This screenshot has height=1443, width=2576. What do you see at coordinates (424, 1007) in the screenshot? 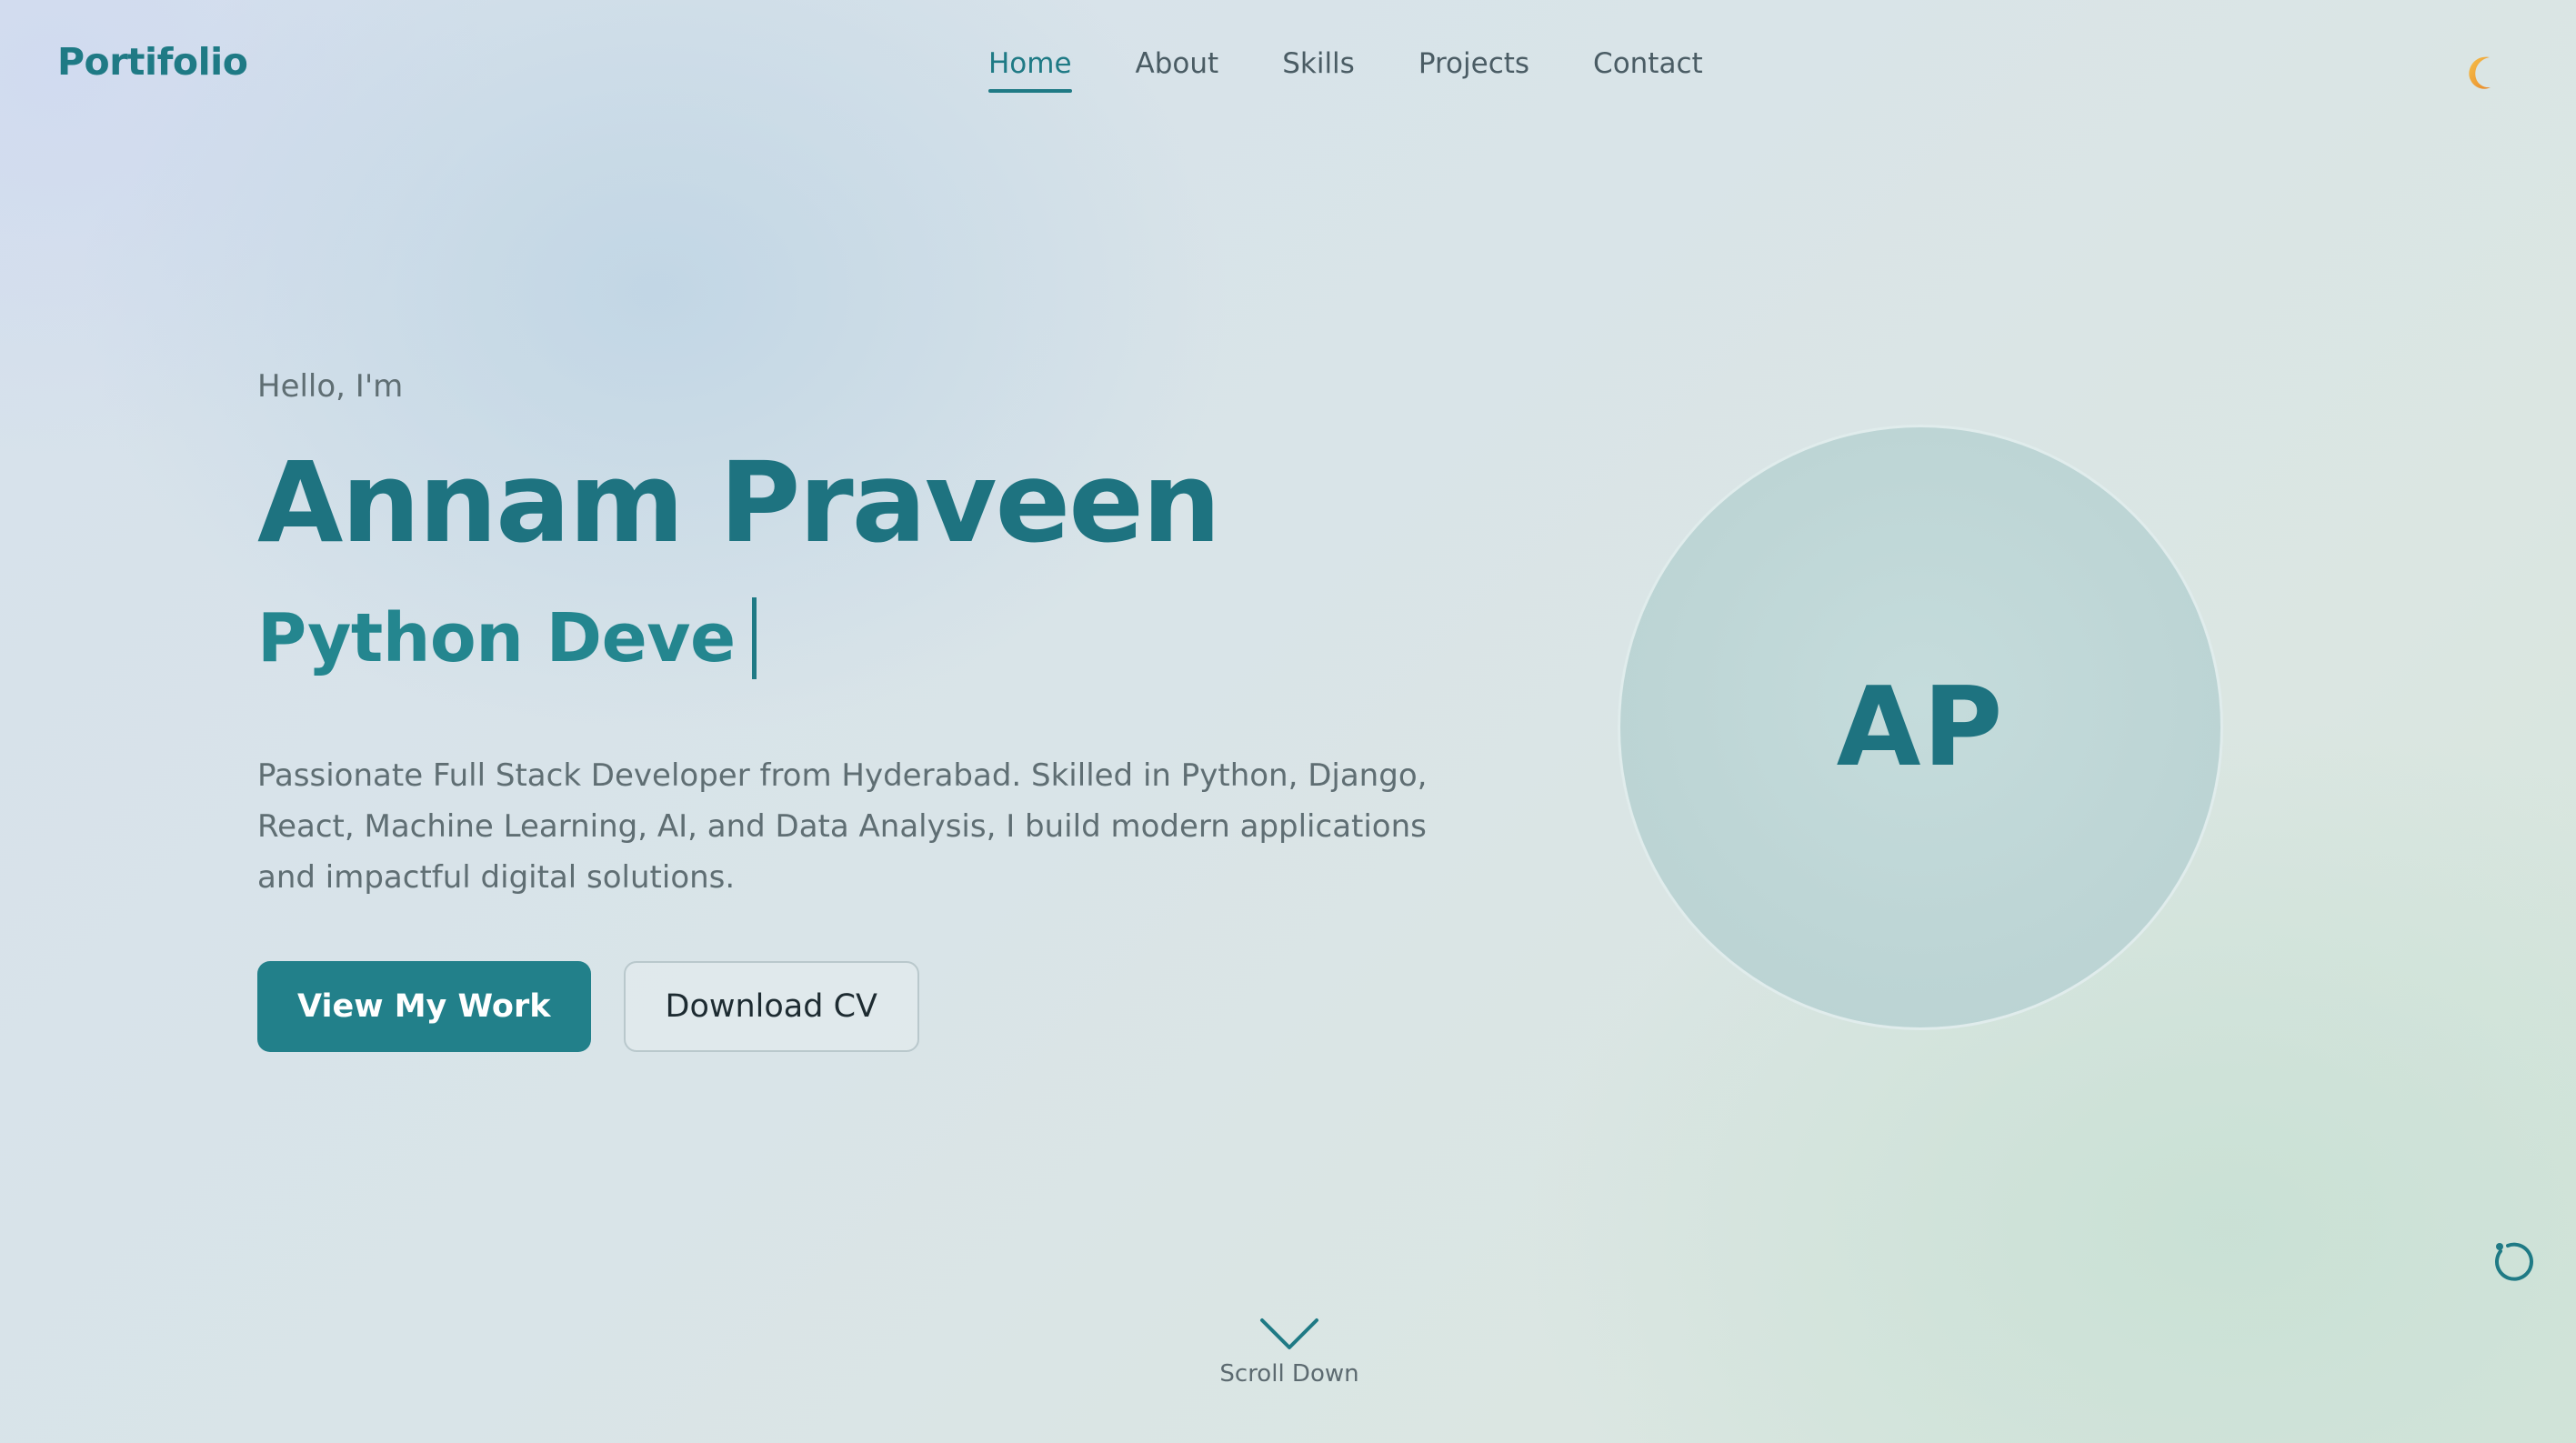
I see `view-my-work-button: View My Work` at bounding box center [424, 1007].